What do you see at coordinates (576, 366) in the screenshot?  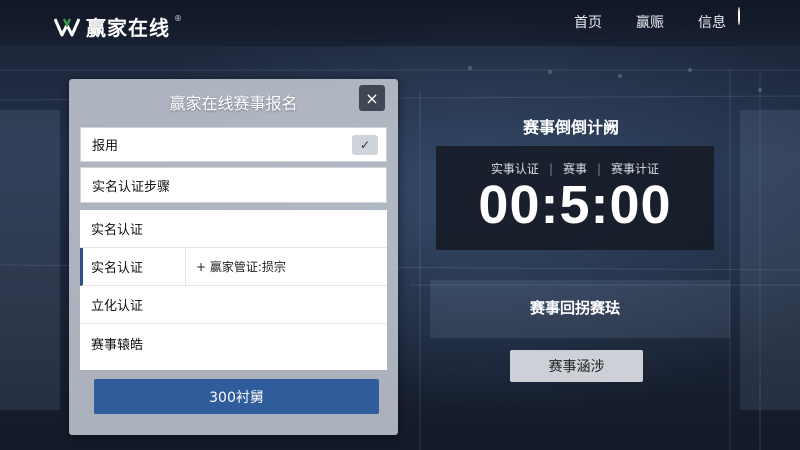 I see `review-button: 赛事涵涉` at bounding box center [576, 366].